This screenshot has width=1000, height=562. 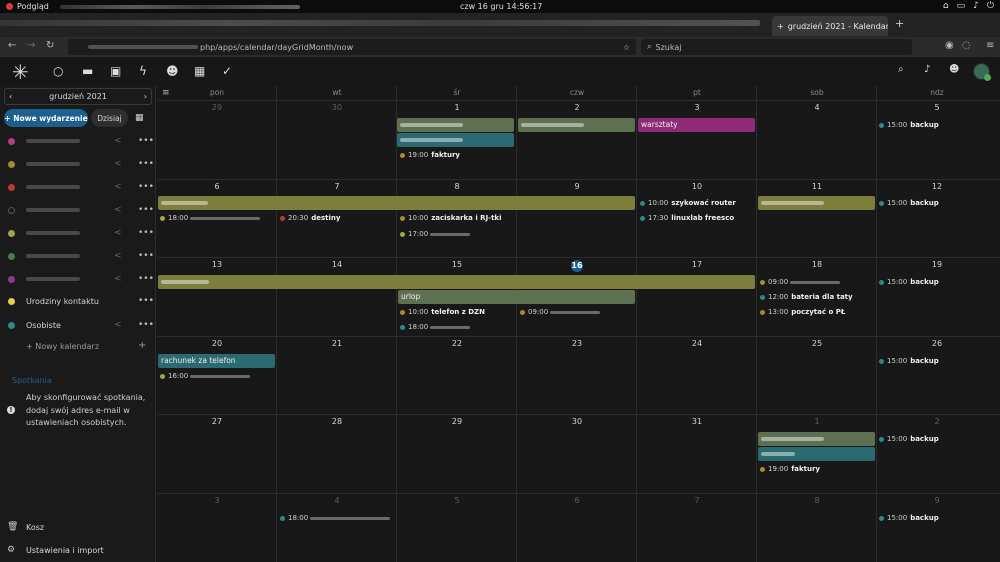 What do you see at coordinates (697, 343) in the screenshot?
I see `day-number: 24` at bounding box center [697, 343].